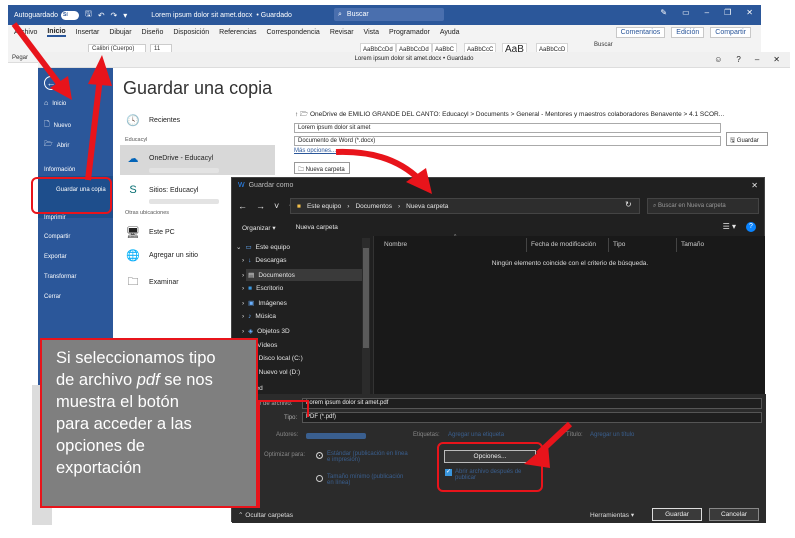 This screenshot has height=538, width=795. Describe the element at coordinates (619, 244) in the screenshot. I see `column-type: Tipo` at that location.